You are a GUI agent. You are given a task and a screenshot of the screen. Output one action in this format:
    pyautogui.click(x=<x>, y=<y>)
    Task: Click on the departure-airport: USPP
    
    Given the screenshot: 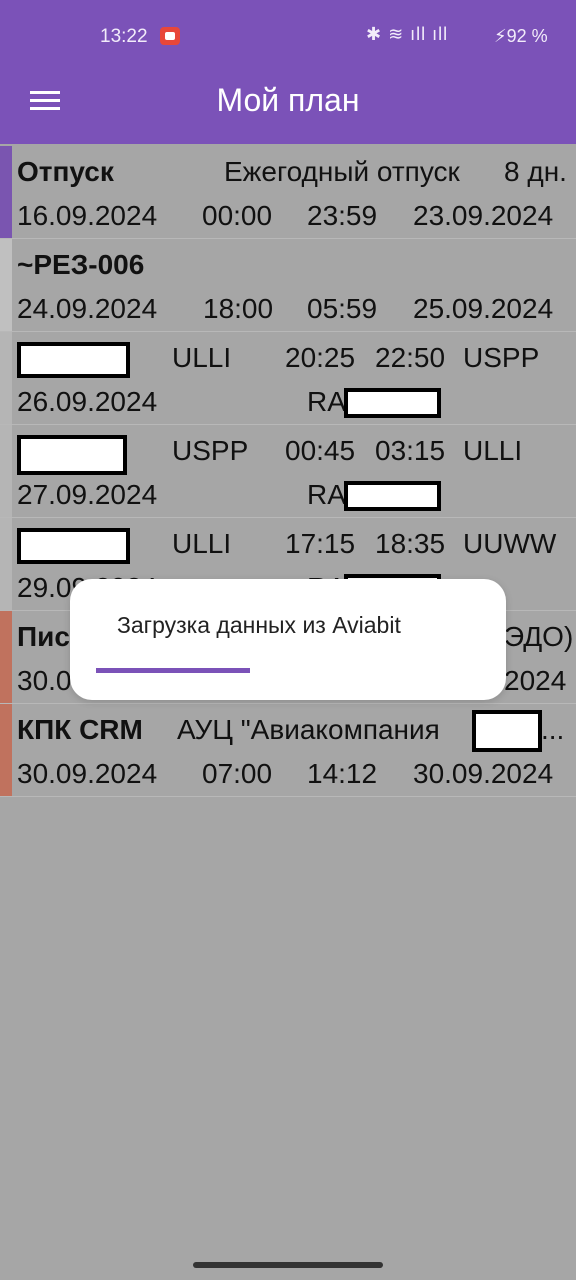 What is the action you would take?
    pyautogui.click(x=210, y=450)
    